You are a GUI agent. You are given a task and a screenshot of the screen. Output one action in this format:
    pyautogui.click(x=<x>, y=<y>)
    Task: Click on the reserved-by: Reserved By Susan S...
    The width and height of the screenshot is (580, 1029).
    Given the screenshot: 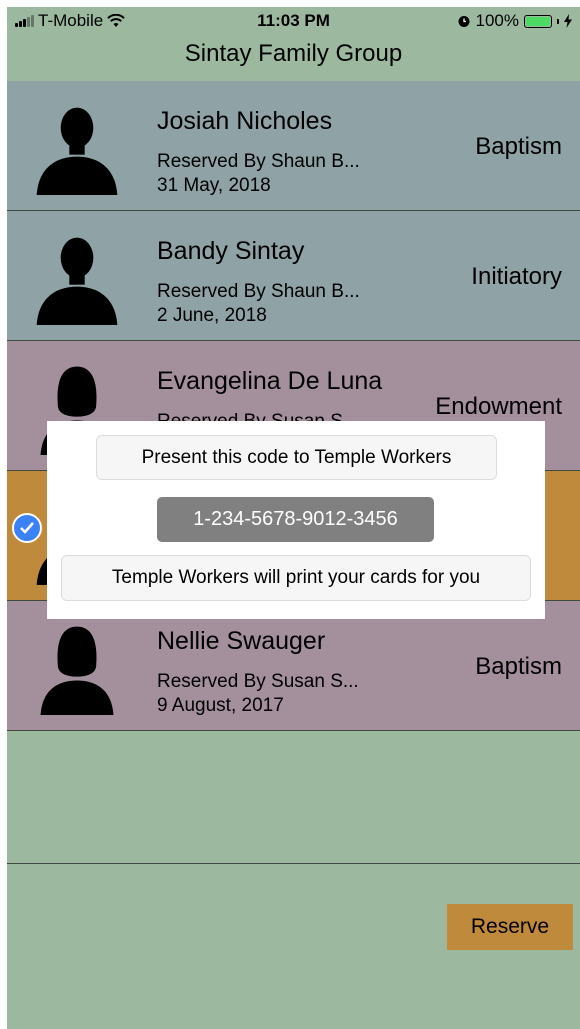 What is the action you would take?
    pyautogui.click(x=258, y=681)
    